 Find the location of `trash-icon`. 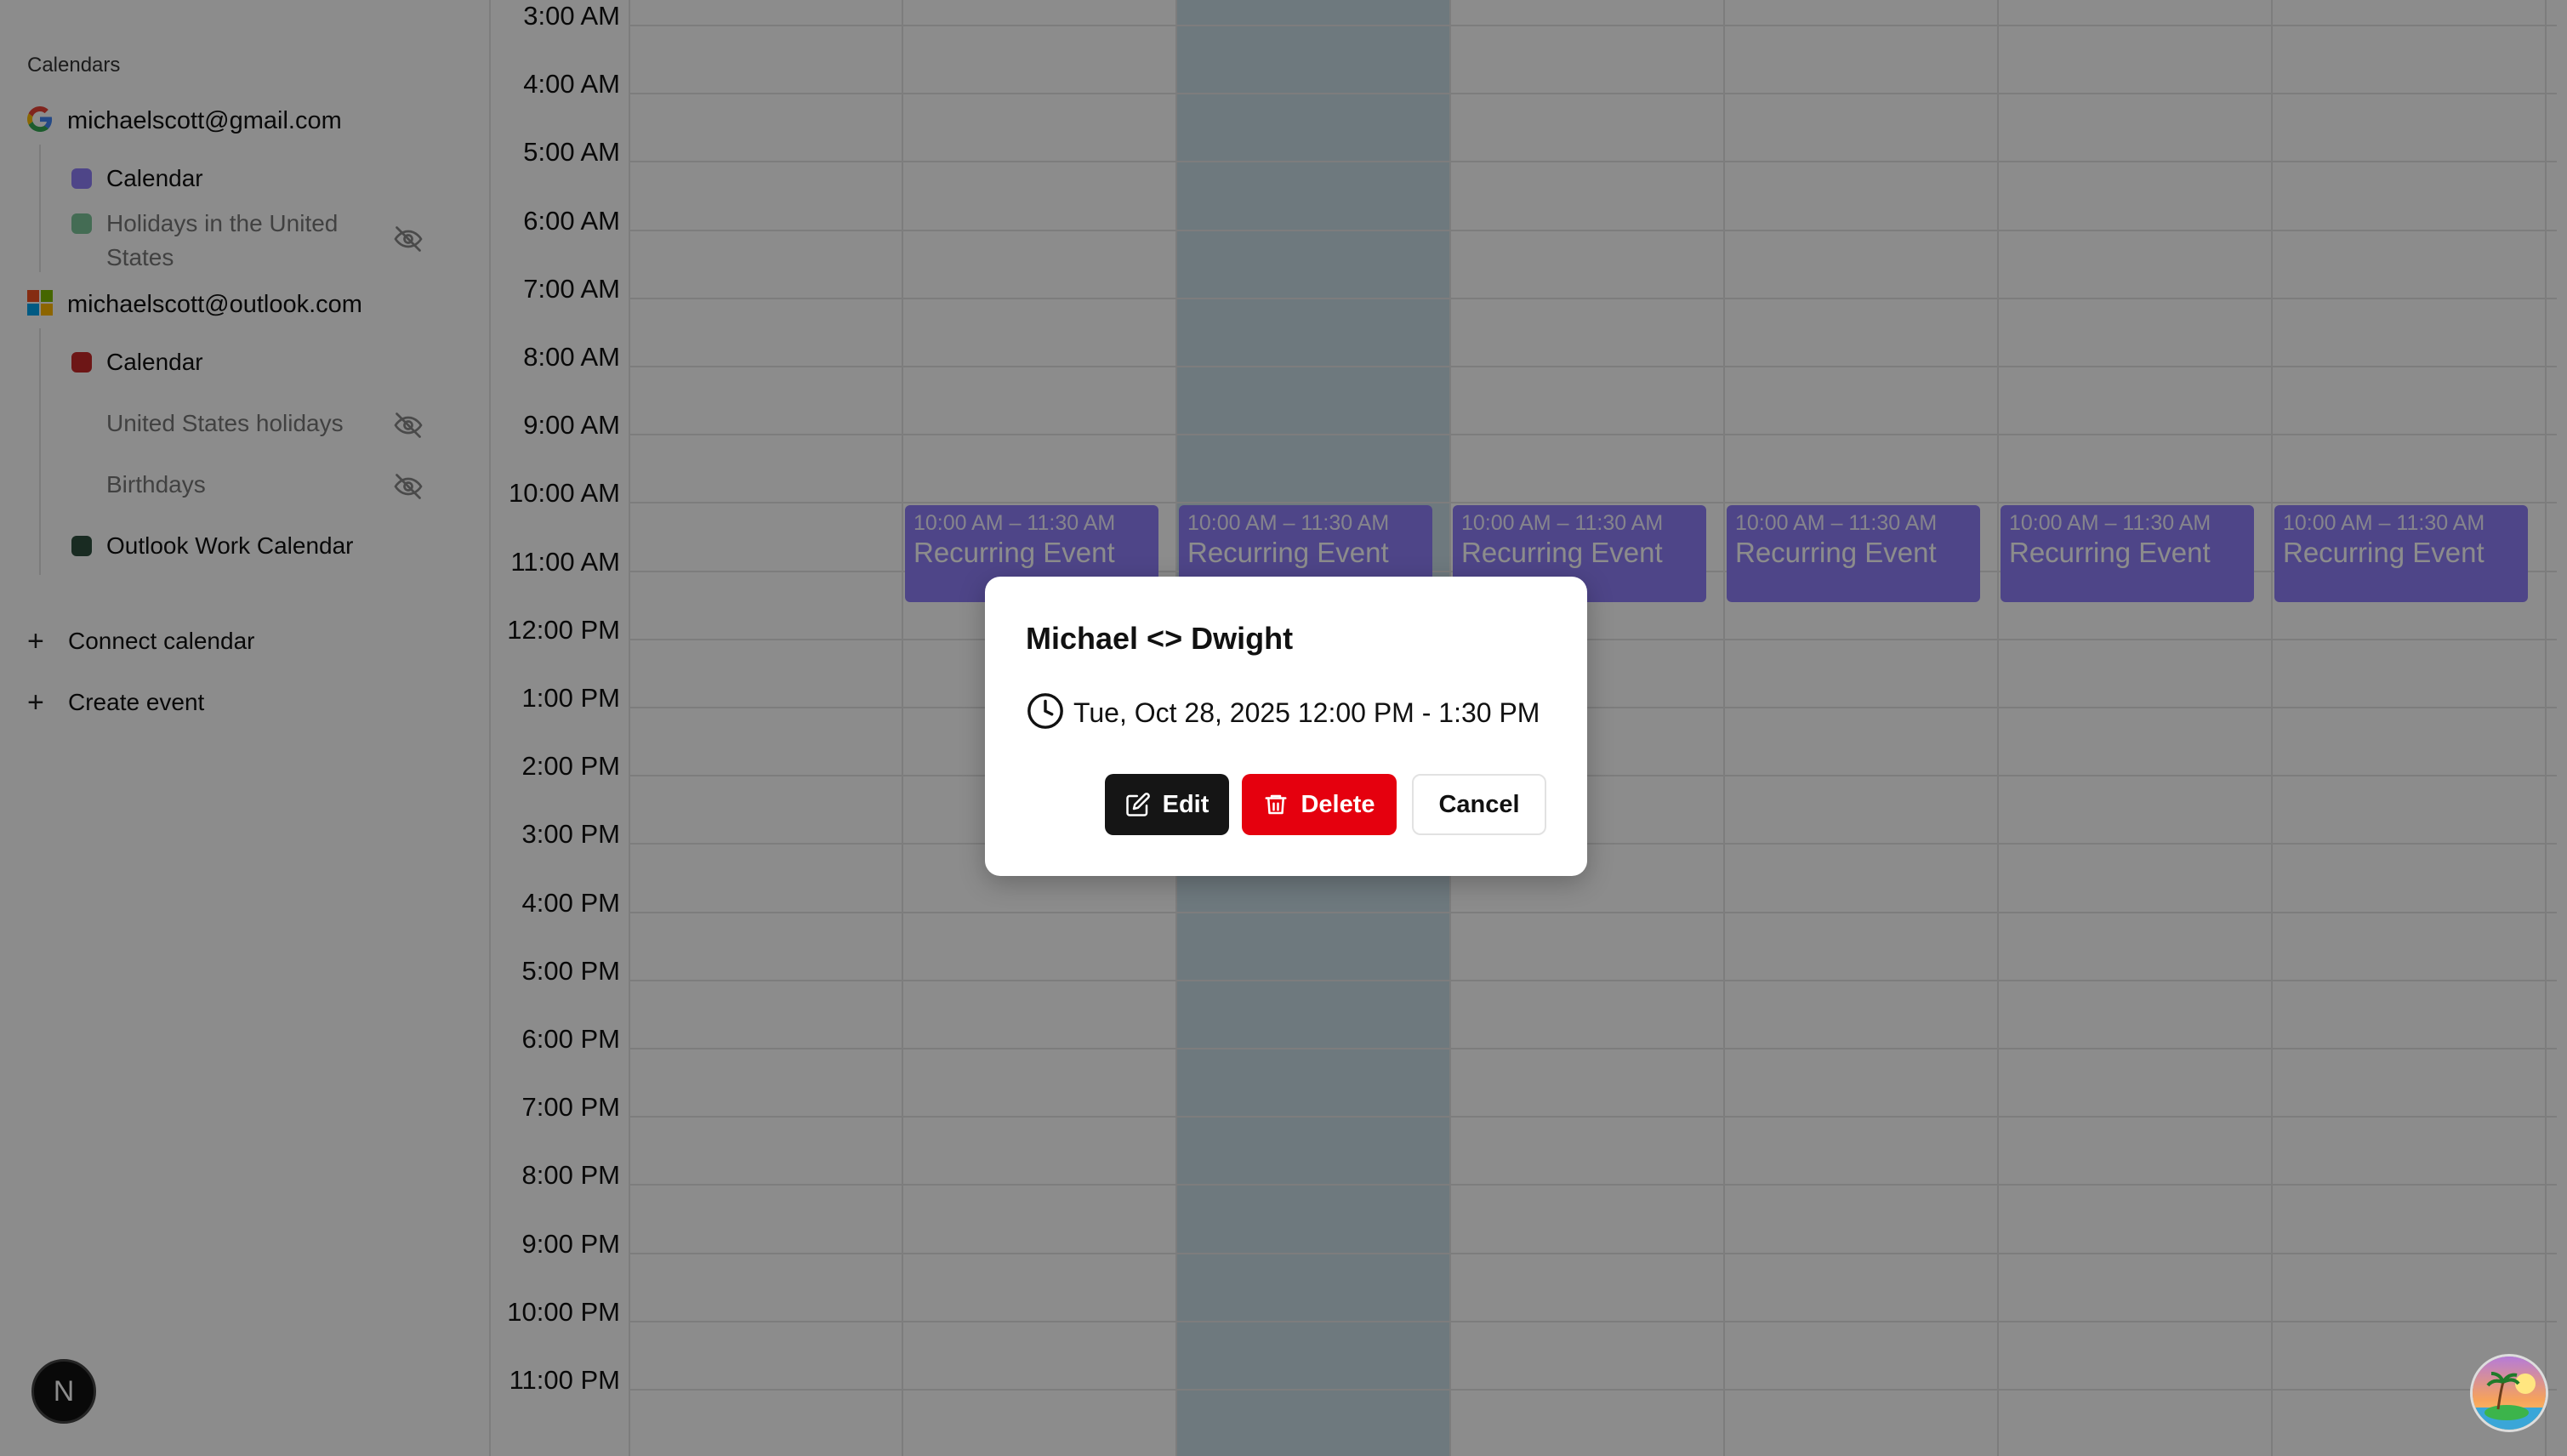

trash-icon is located at coordinates (1276, 804).